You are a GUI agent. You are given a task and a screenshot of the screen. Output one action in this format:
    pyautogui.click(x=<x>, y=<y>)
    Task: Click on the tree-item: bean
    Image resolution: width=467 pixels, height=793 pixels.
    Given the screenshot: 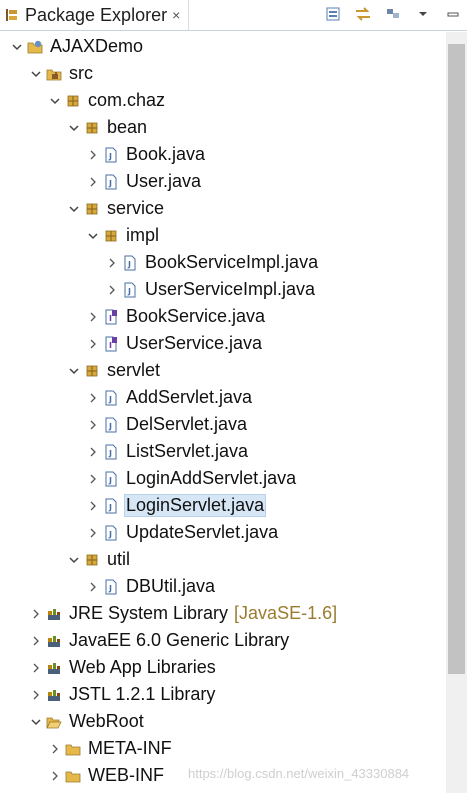 What is the action you would take?
    pyautogui.click(x=233, y=127)
    